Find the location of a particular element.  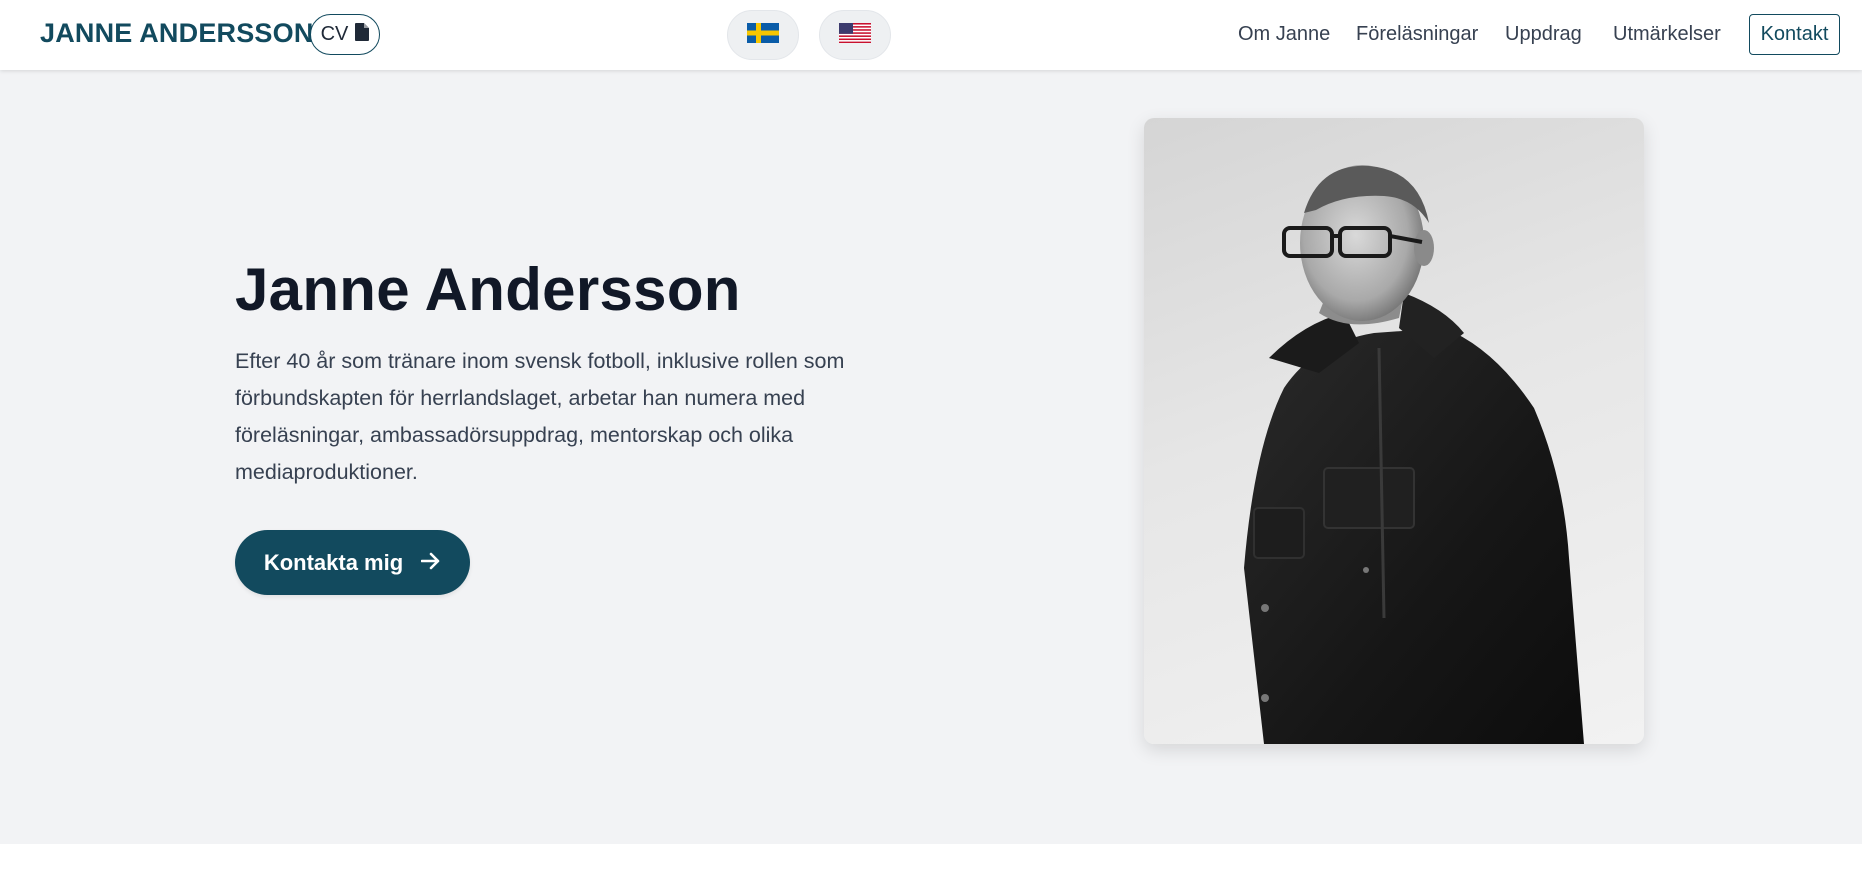

file-icon is located at coordinates (362, 34).